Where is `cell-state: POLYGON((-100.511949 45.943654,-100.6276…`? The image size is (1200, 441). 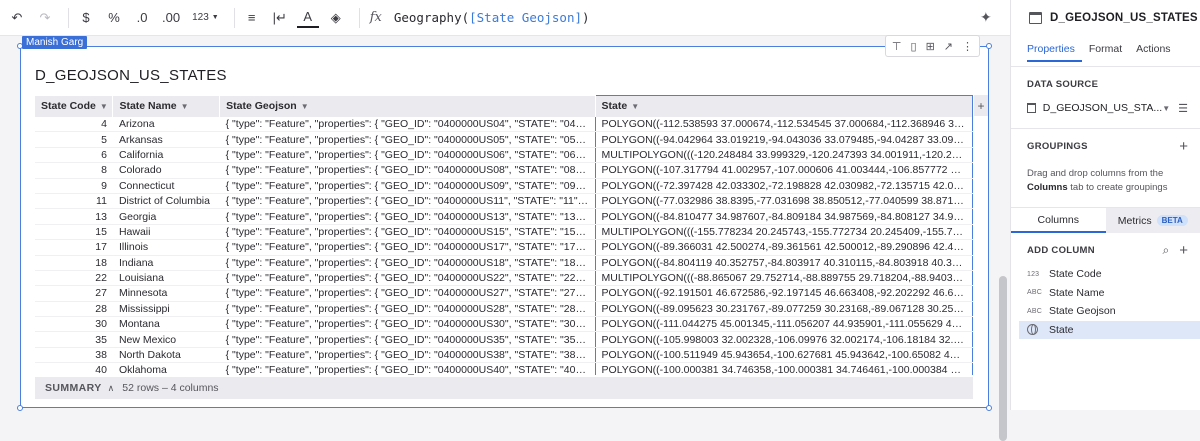 cell-state: POLYGON((-100.511949 45.943654,-100.6276… is located at coordinates (783, 354).